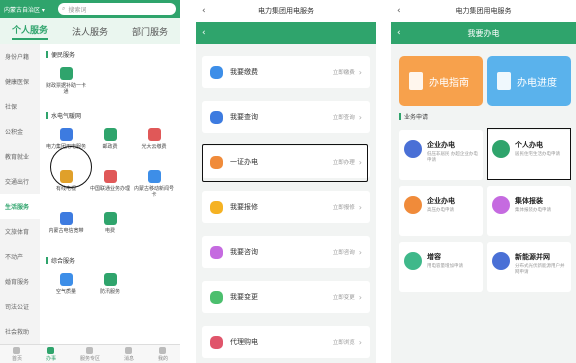  Describe the element at coordinates (50, 354) in the screenshot. I see `nav-services: 办事` at that location.